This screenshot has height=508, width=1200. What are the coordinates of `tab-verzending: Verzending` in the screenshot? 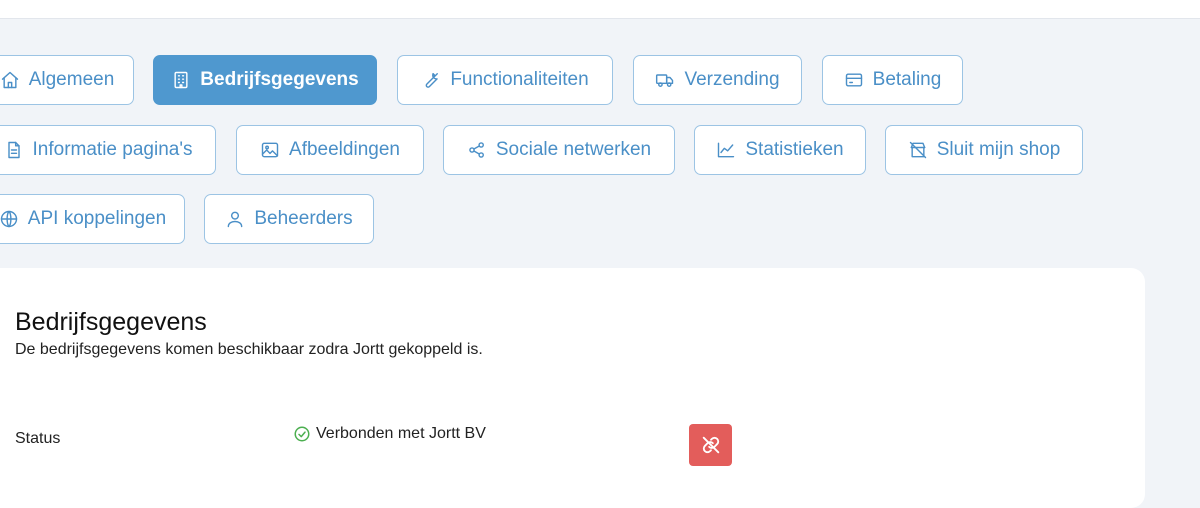 It's located at (717, 80).